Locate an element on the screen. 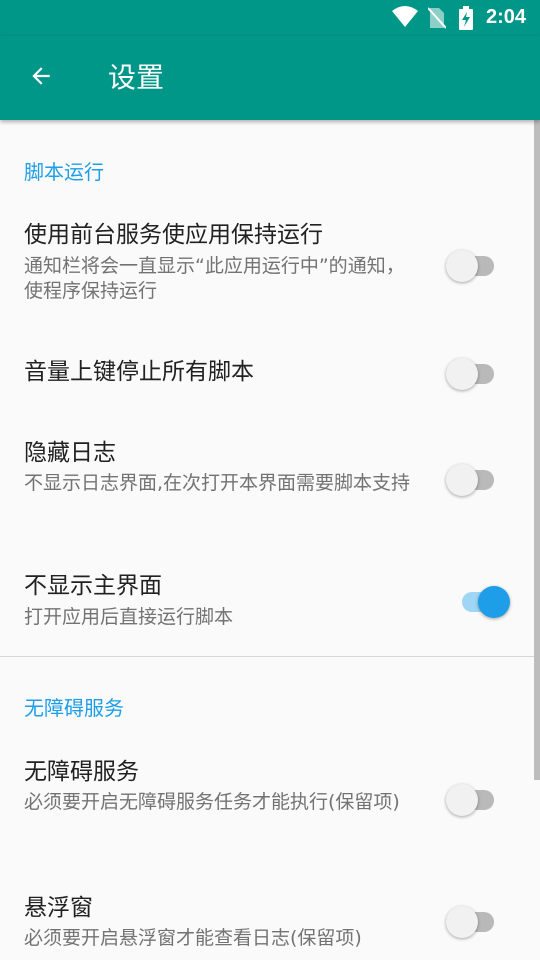 The width and height of the screenshot is (540, 960). pref-volume-key-stop: 音量上键停止所有脚本 is located at coordinates (267, 374).